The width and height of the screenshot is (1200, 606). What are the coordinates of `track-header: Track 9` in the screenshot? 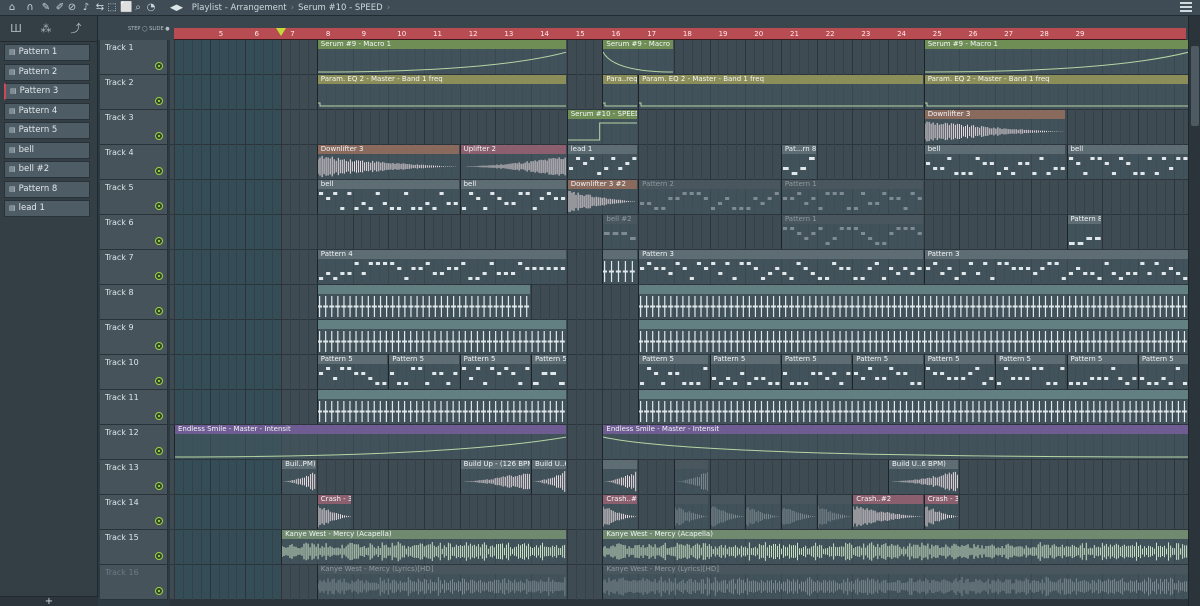 It's located at (134, 337).